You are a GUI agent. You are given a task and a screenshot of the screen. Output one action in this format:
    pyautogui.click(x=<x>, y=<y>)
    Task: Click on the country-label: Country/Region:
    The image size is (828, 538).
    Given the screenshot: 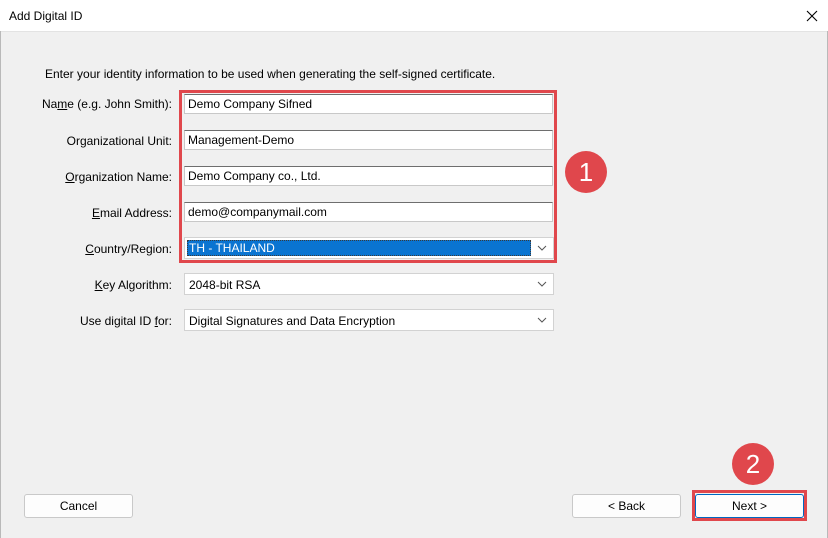 What is the action you would take?
    pyautogui.click(x=128, y=249)
    